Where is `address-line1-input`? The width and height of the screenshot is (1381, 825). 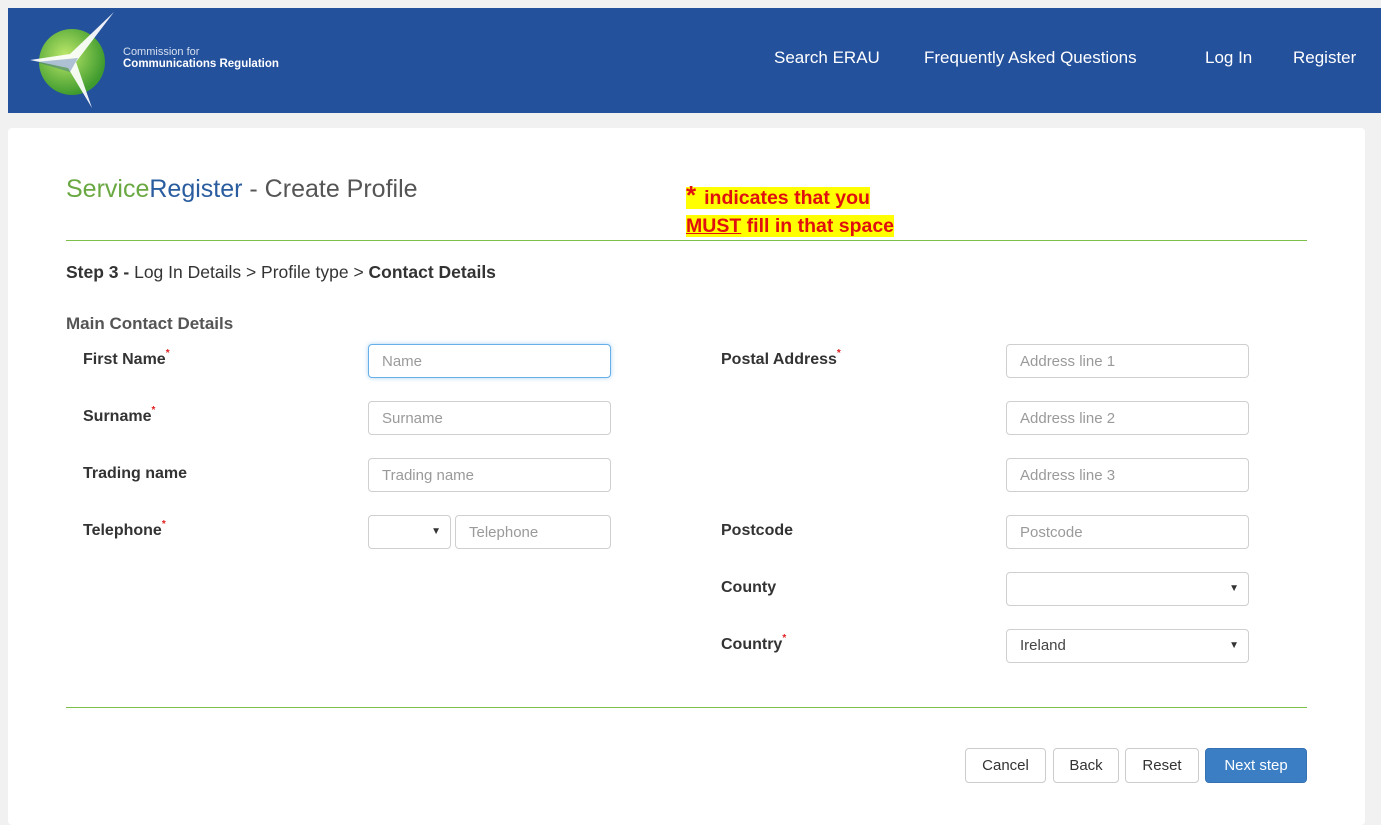 address-line1-input is located at coordinates (1127, 361).